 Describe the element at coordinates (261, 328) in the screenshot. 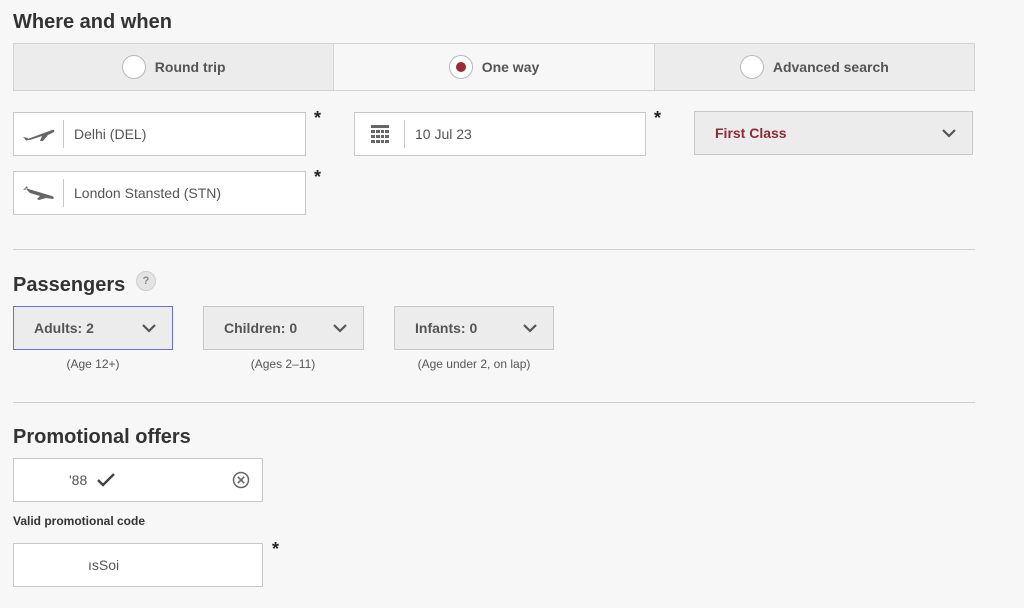

I see `children-value: Children: 0` at that location.